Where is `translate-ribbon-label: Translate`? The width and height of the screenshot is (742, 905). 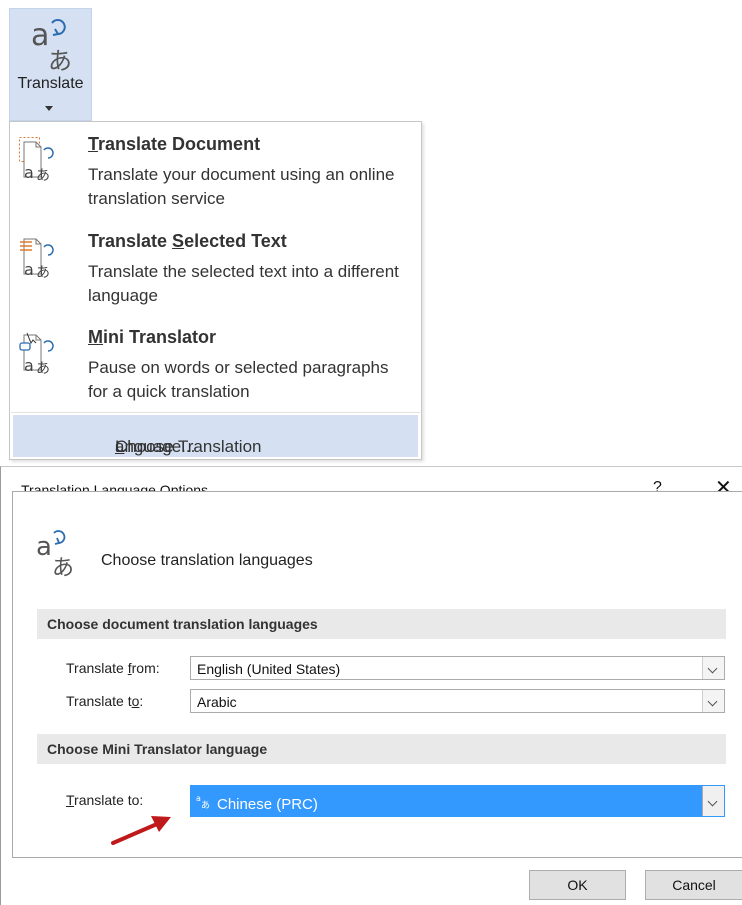
translate-ribbon-label: Translate is located at coordinates (50, 83).